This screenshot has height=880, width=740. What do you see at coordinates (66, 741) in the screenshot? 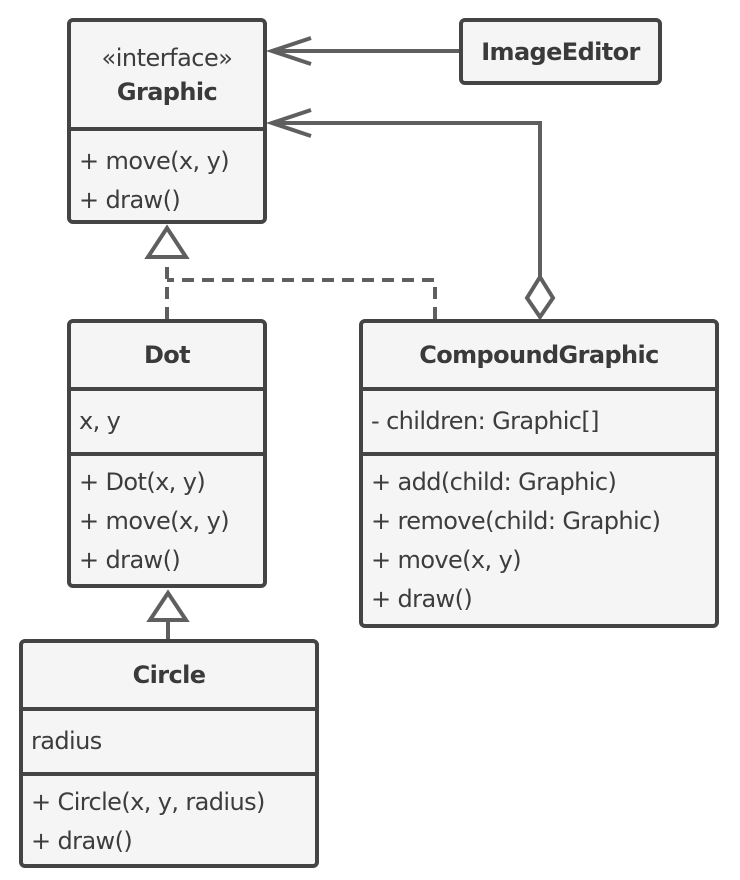
I see `attribute: radius` at bounding box center [66, 741].